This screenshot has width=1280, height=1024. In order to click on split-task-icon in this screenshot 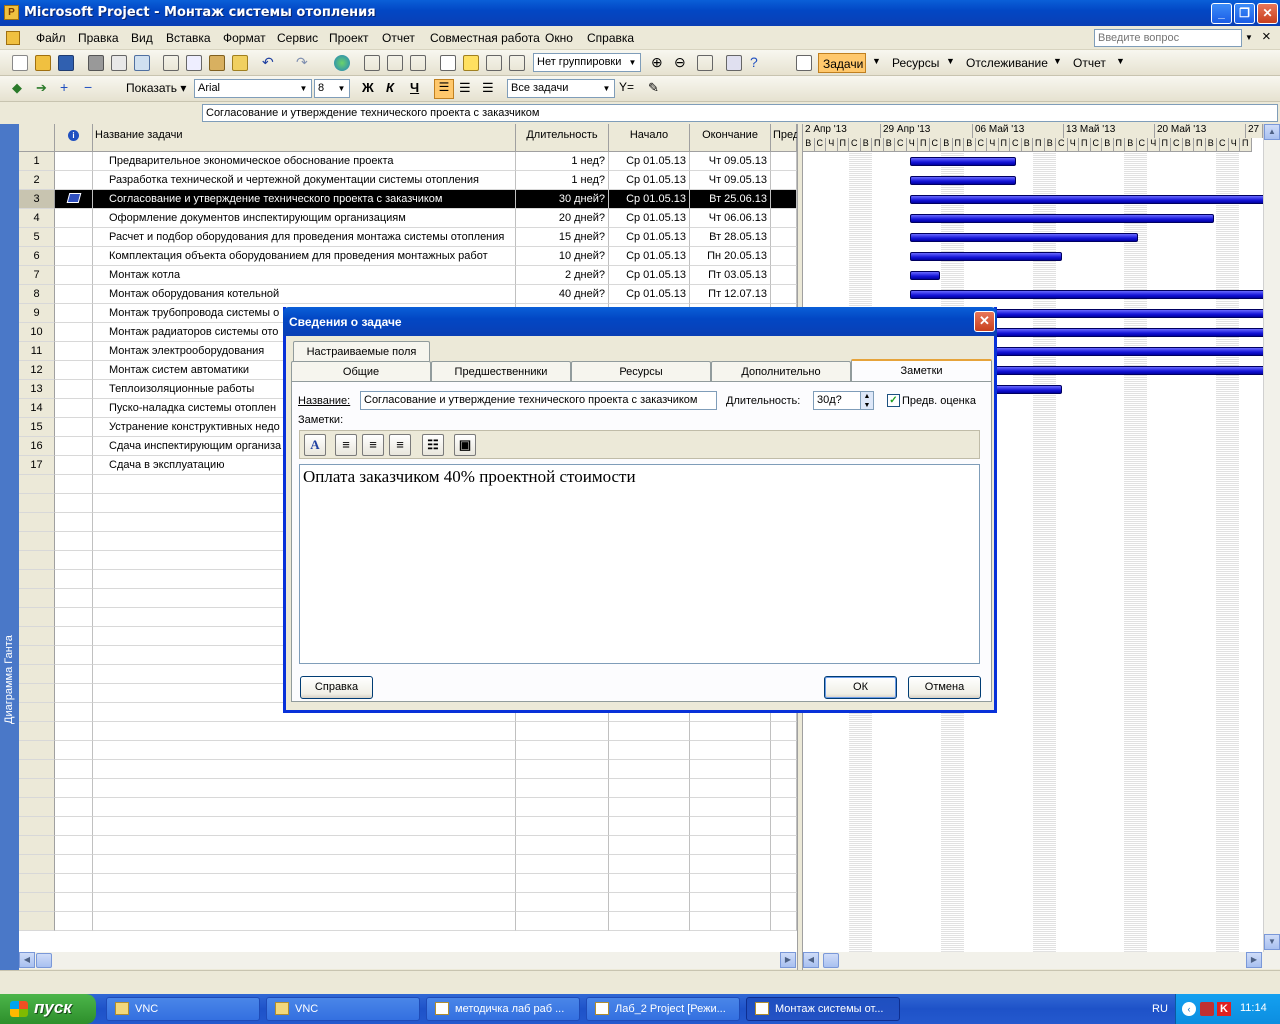, I will do `click(418, 63)`.